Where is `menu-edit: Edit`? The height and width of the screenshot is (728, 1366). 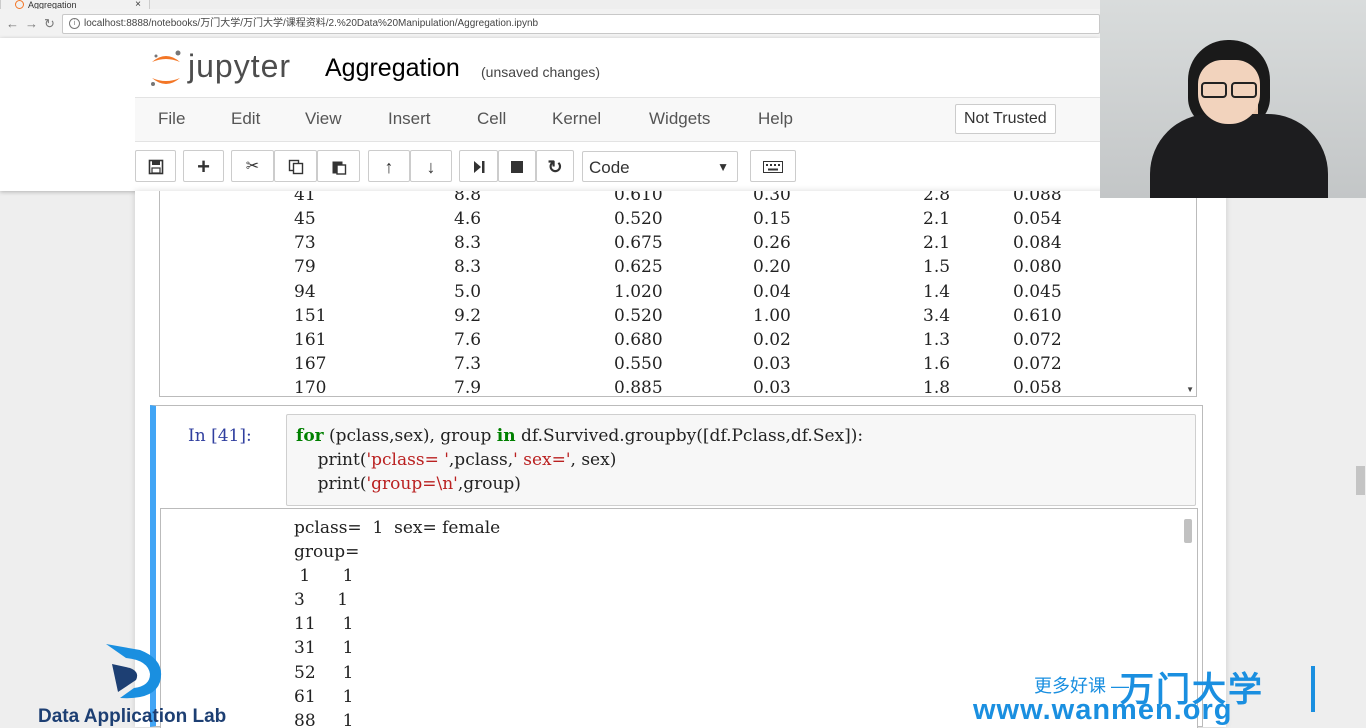
menu-edit: Edit is located at coordinates (245, 119).